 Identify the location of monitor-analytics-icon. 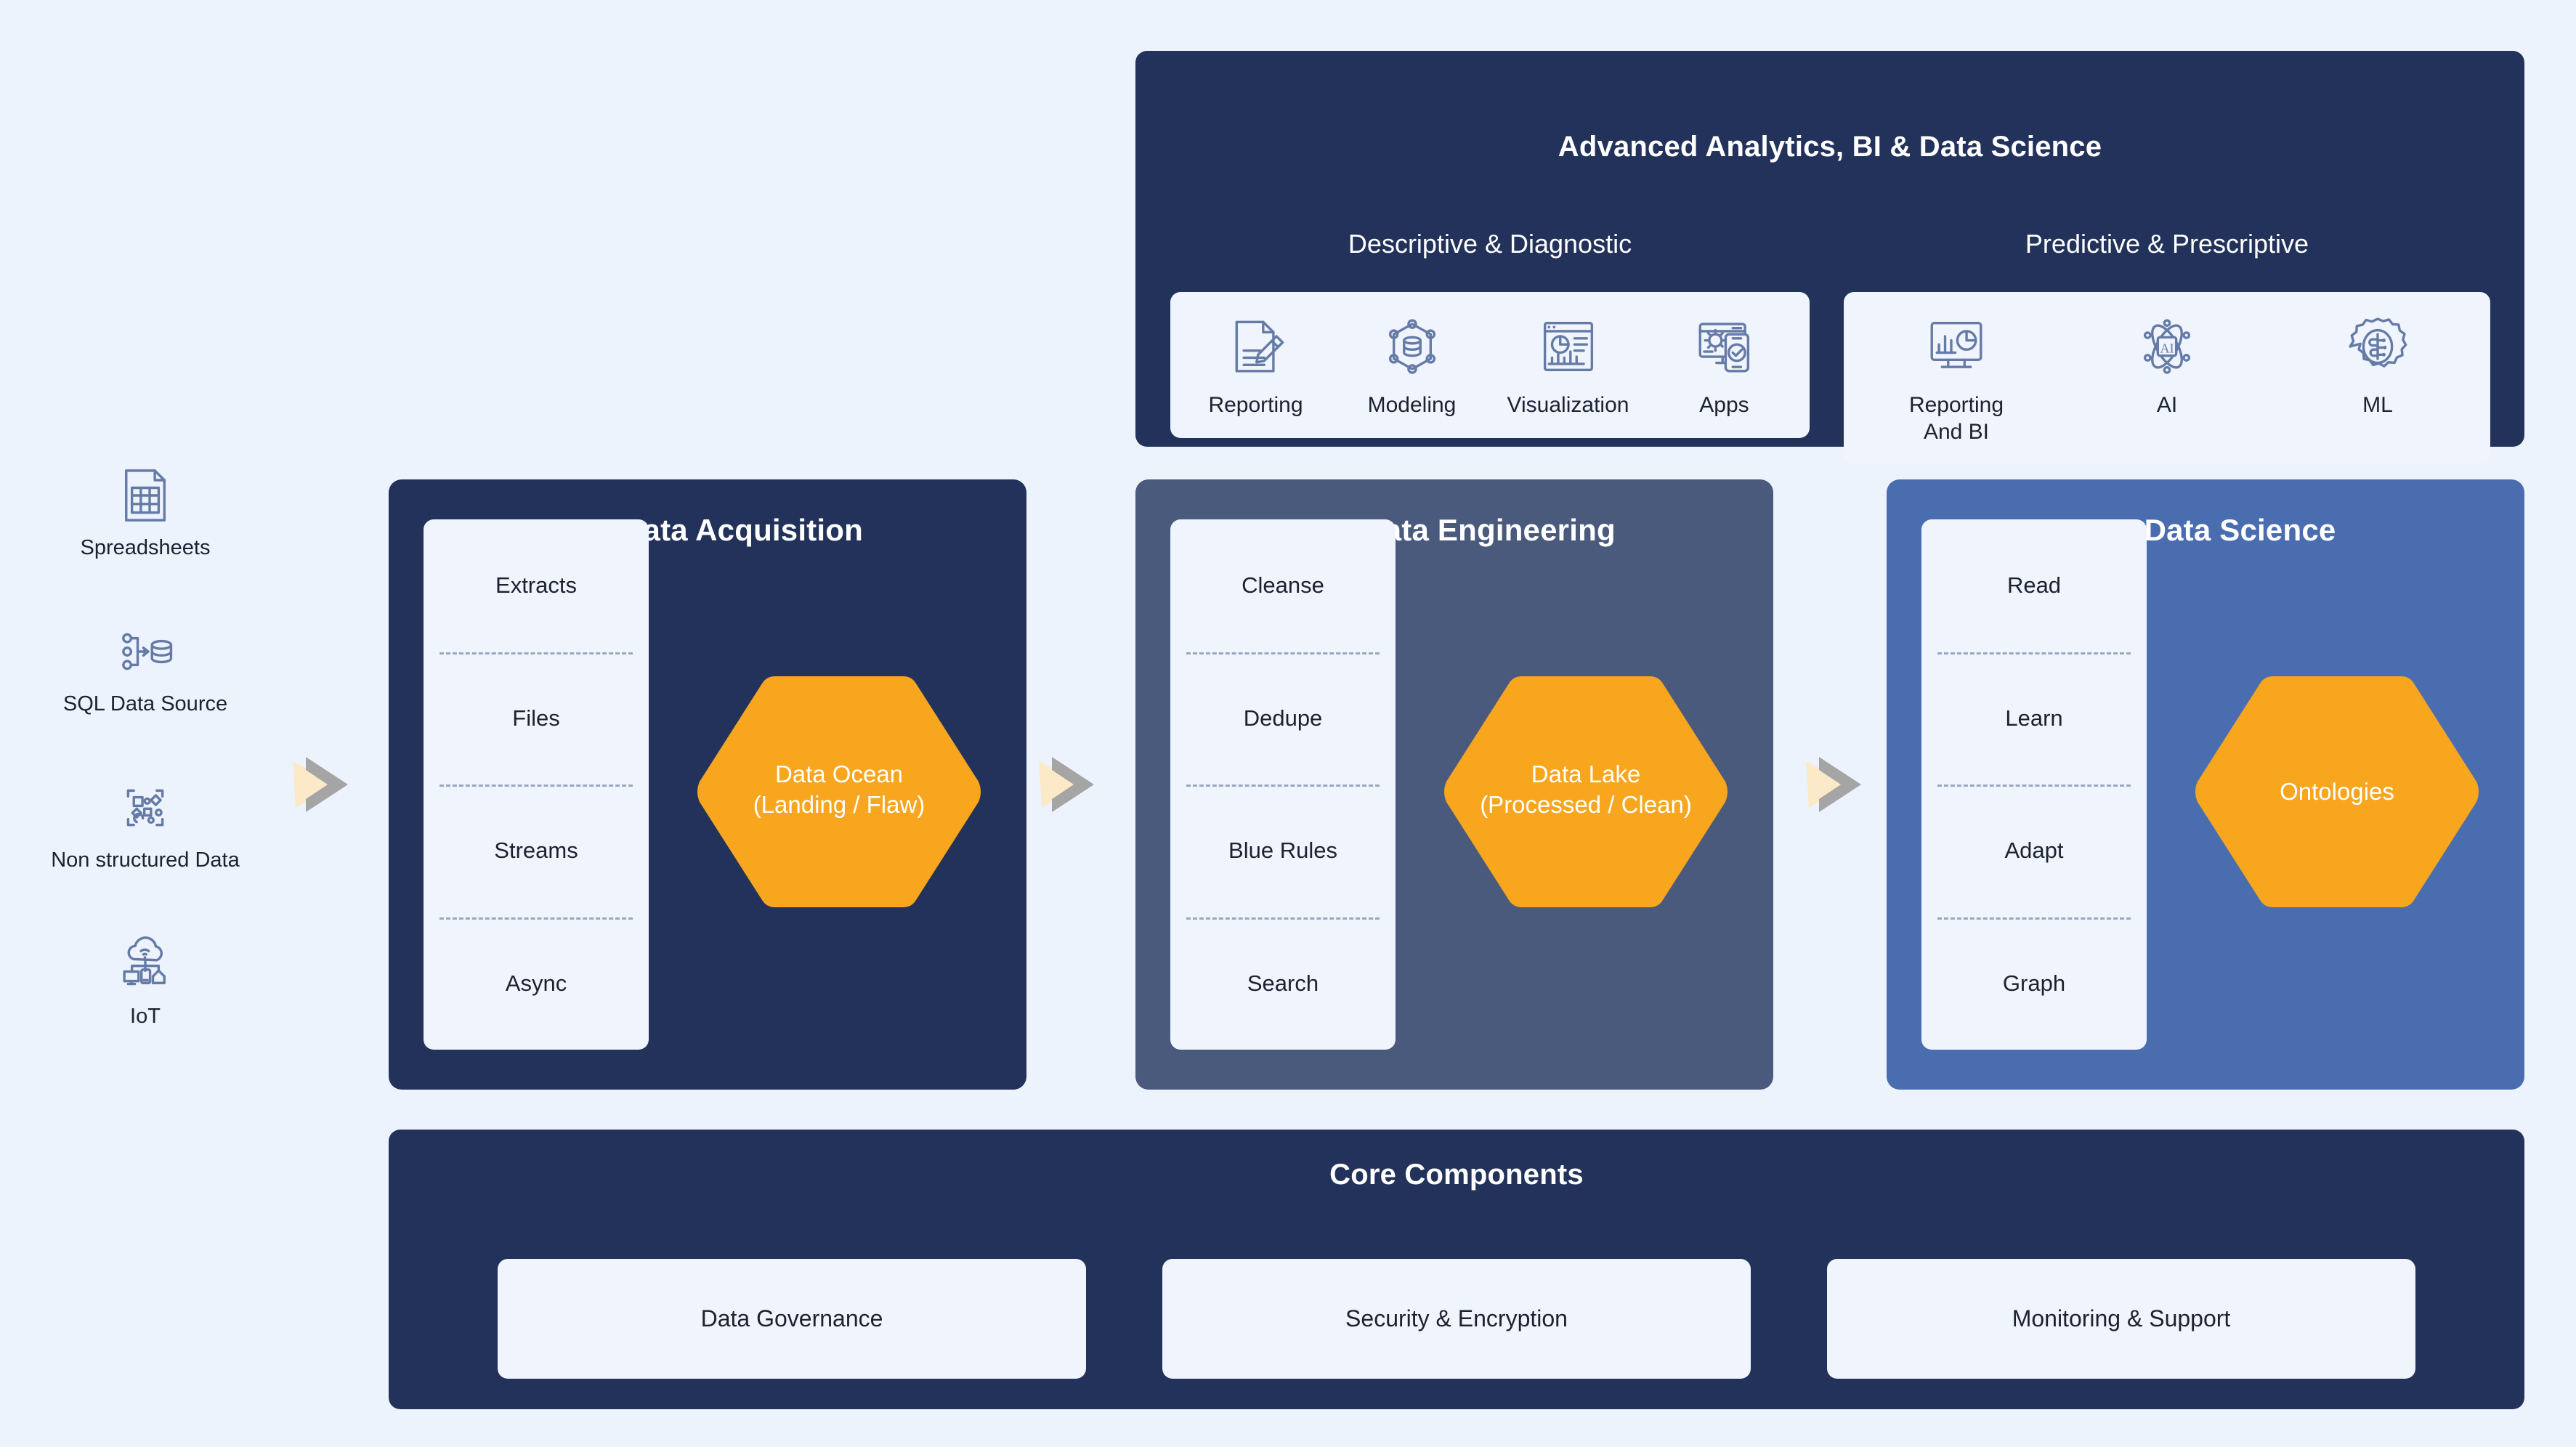
(1957, 347).